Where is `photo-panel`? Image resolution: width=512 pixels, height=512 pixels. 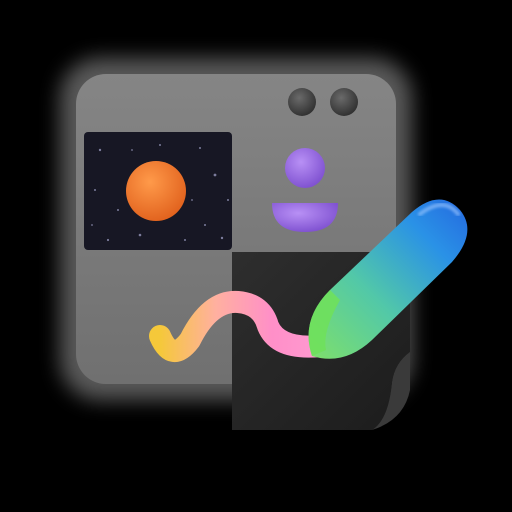 photo-panel is located at coordinates (158, 191).